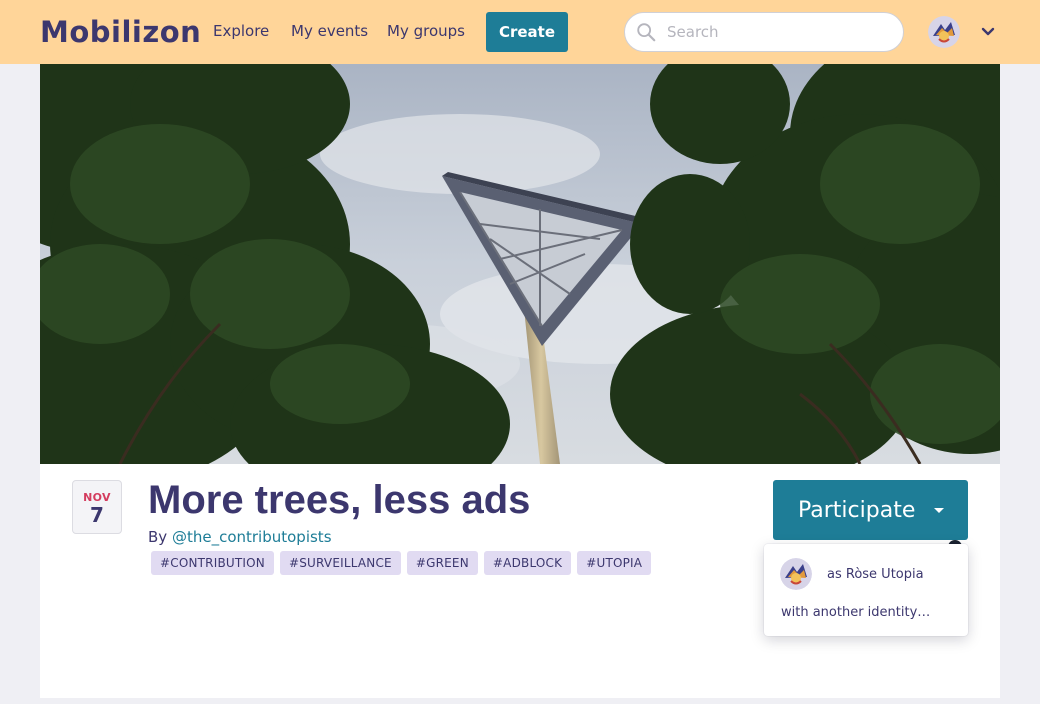 The width and height of the screenshot is (1040, 704). I want to click on nav-my-groups-link: My groups, so click(426, 31).